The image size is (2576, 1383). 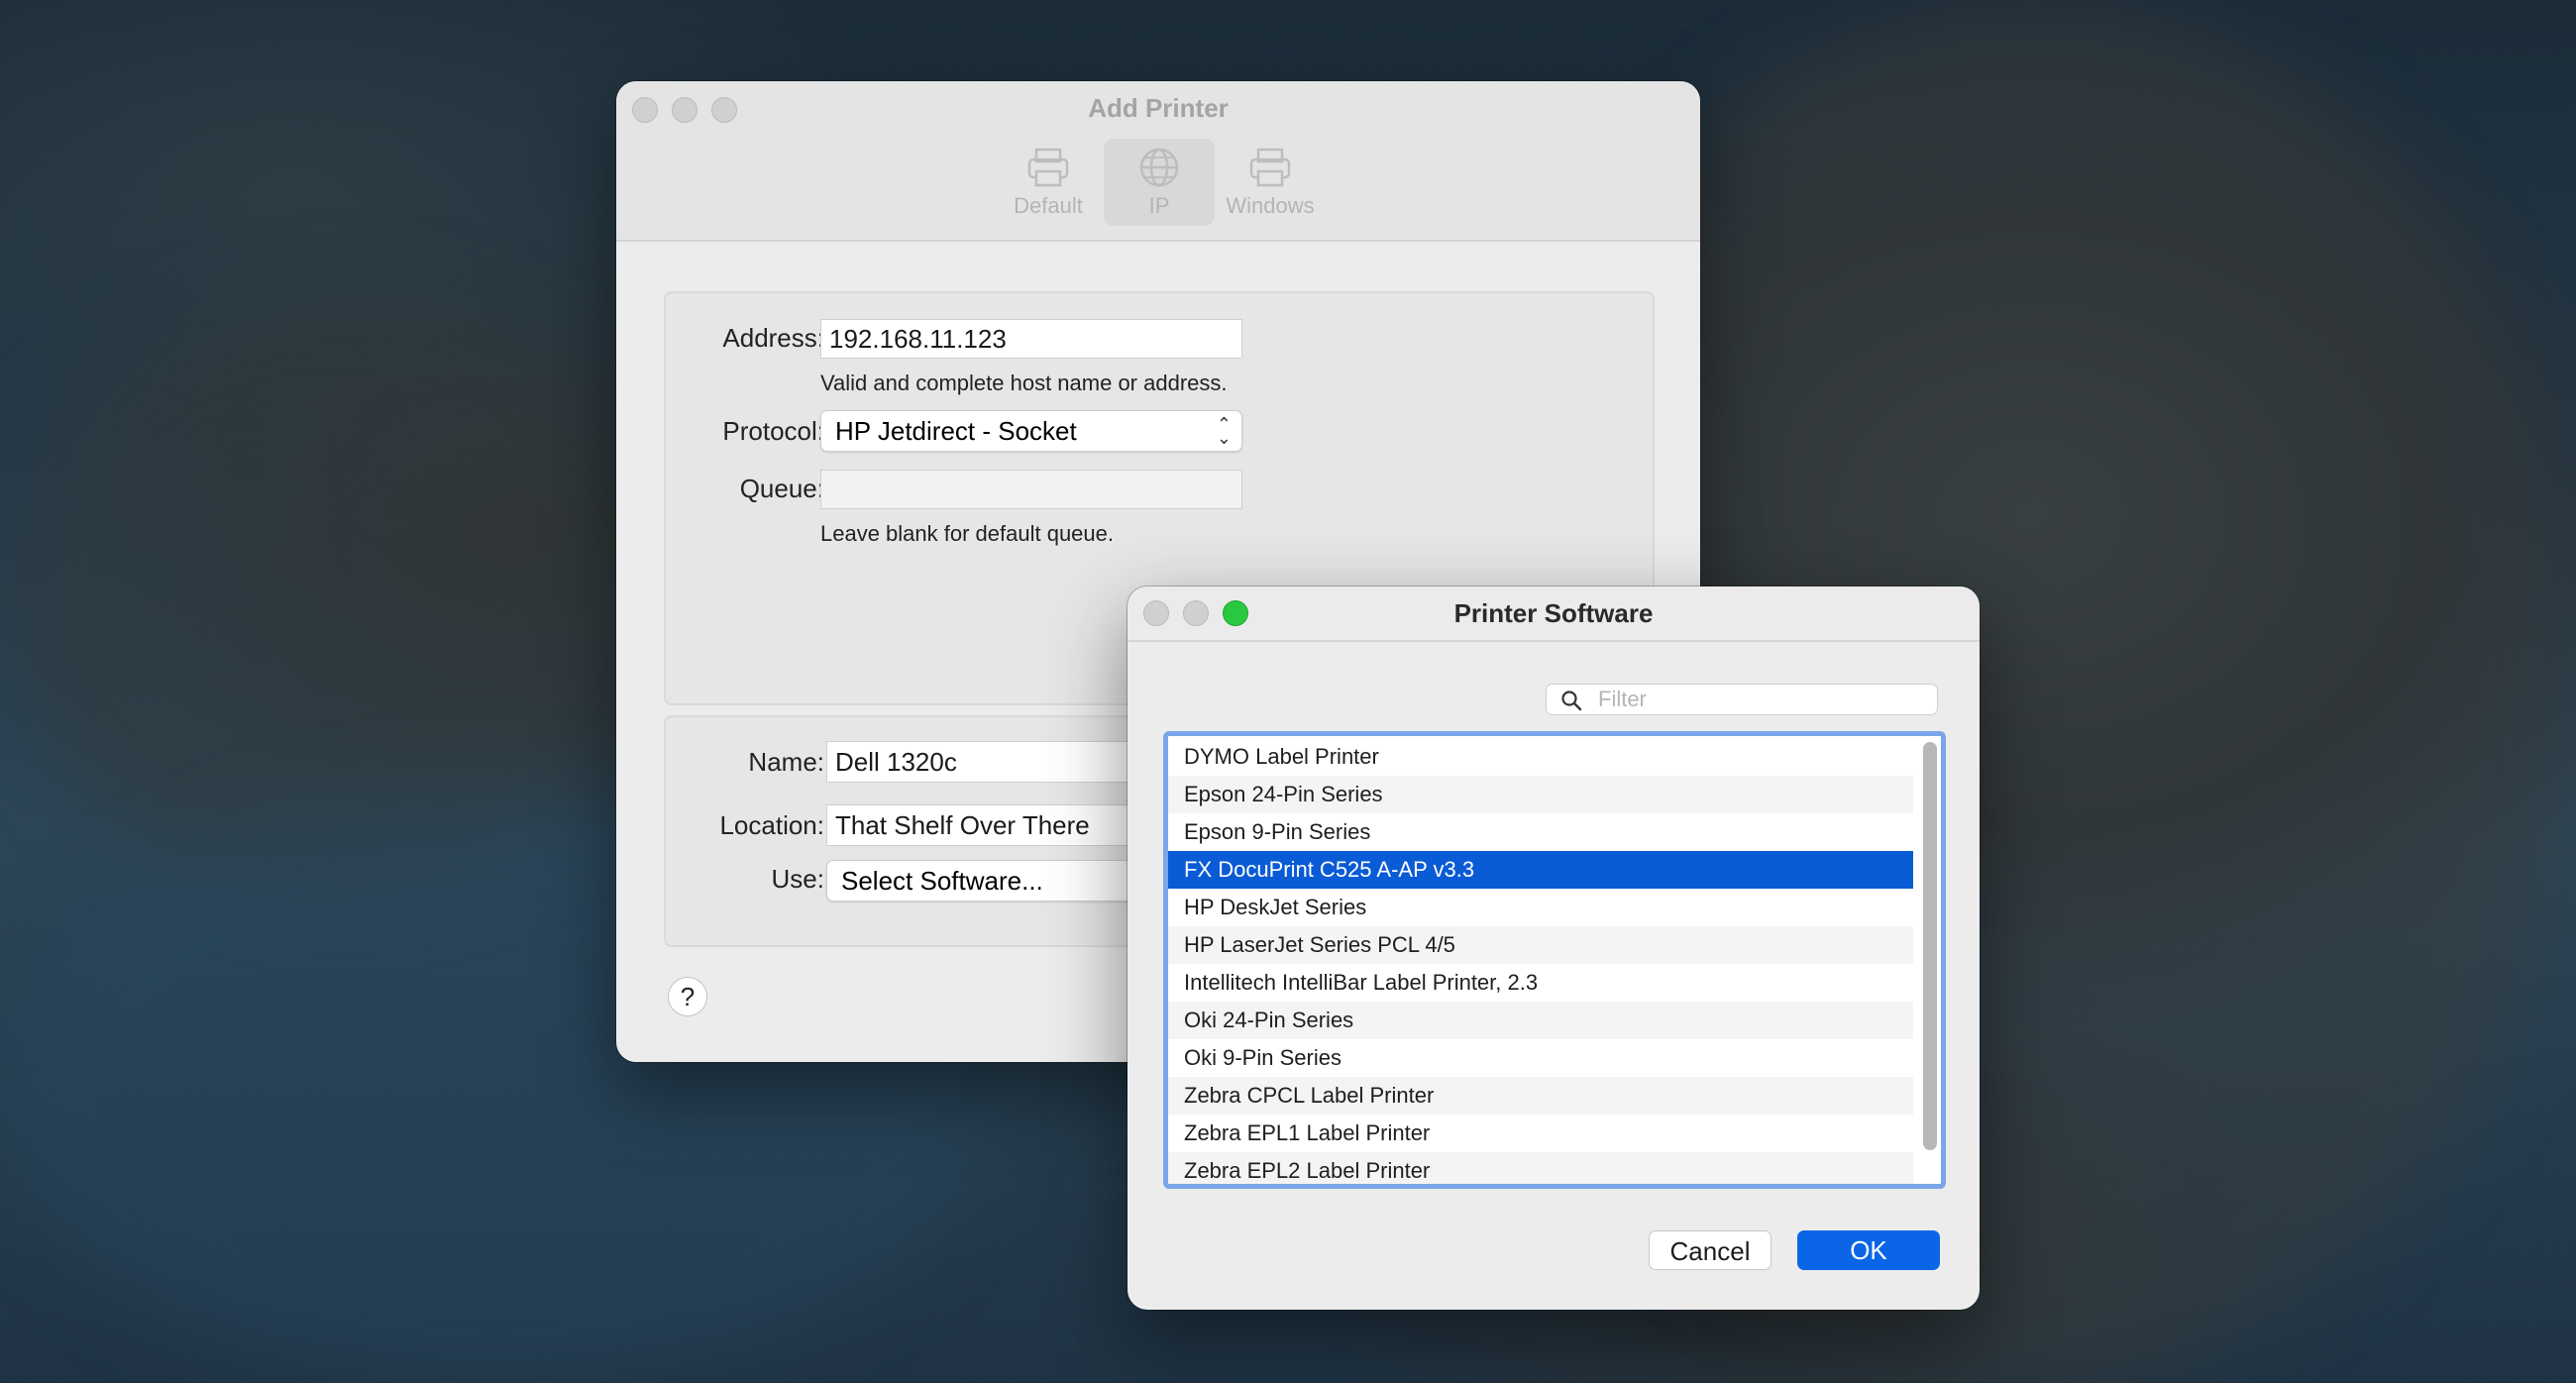 I want to click on toolbar-tabs: Default IP Windows, so click(x=1159, y=182).